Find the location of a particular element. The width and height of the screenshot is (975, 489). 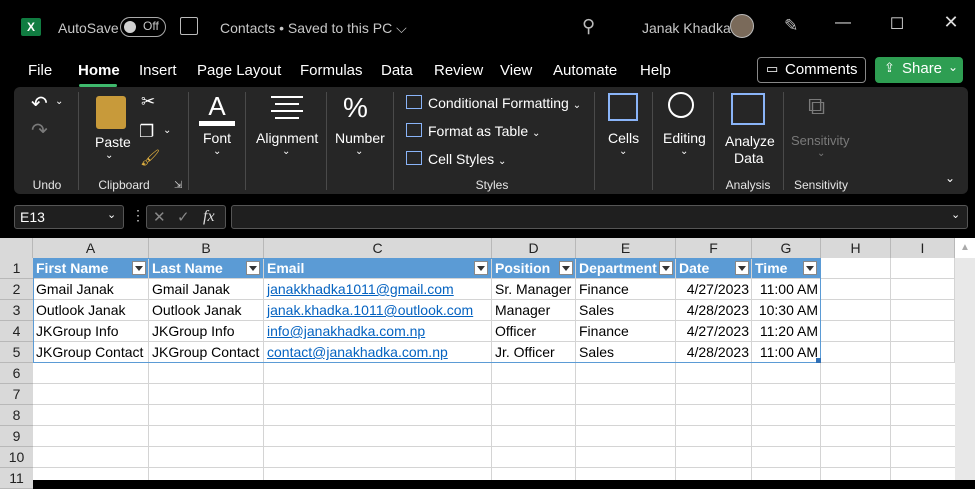

comments-button: ▭ Comments is located at coordinates (811, 70).